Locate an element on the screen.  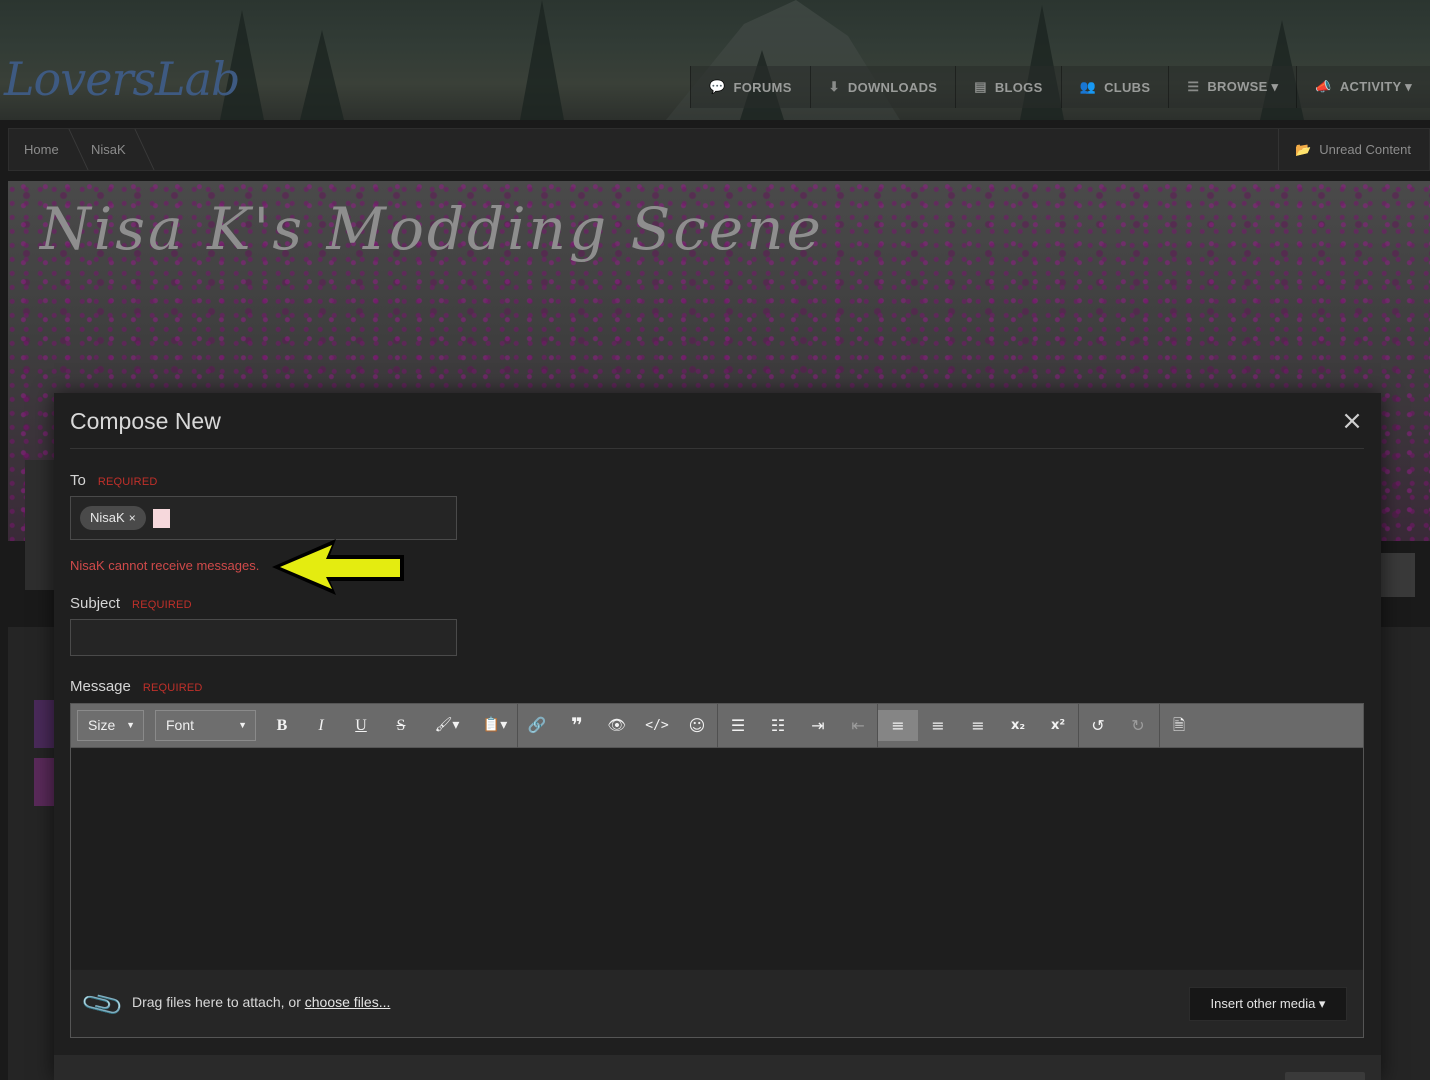
subject-label: Subject REQUIRED is located at coordinates (131, 603).